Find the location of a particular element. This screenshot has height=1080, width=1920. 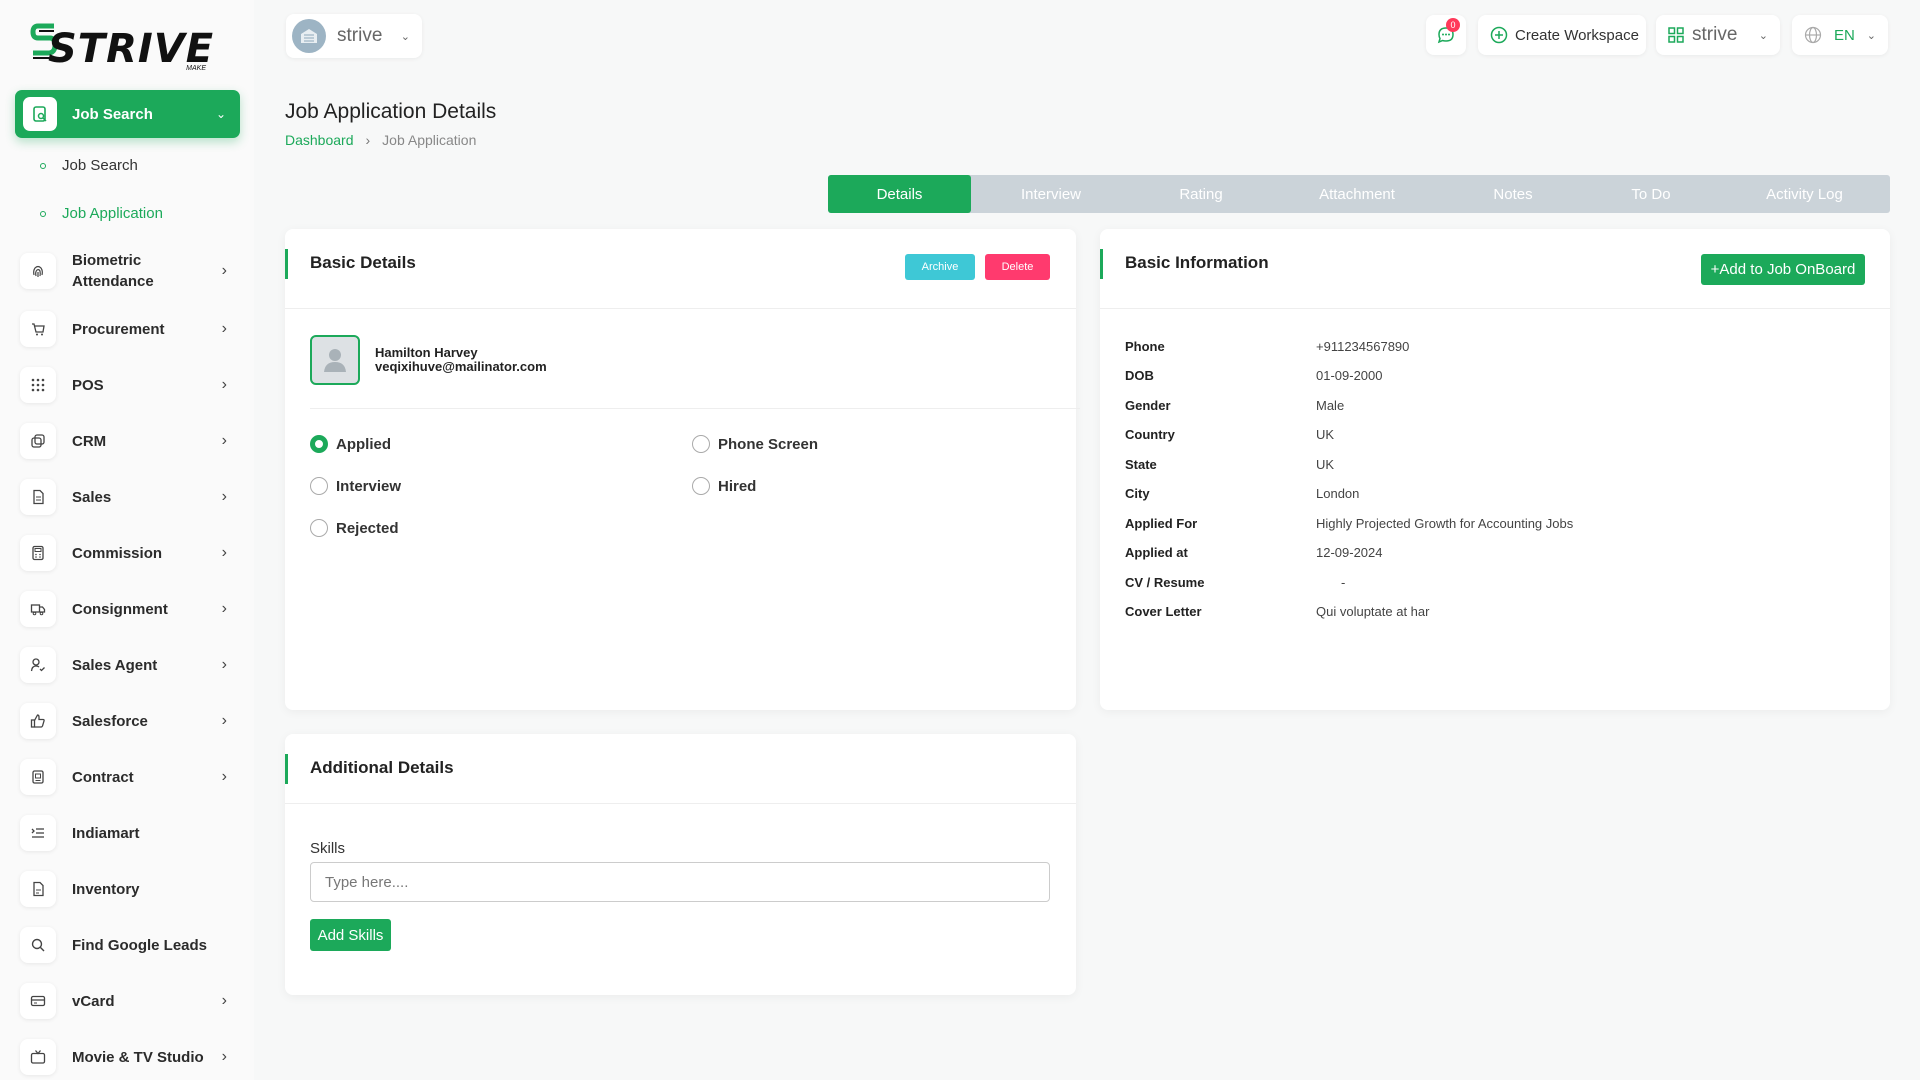

grid-icon is located at coordinates (38, 385).